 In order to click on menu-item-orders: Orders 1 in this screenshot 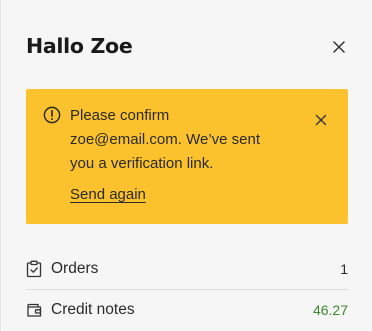, I will do `click(187, 269)`.